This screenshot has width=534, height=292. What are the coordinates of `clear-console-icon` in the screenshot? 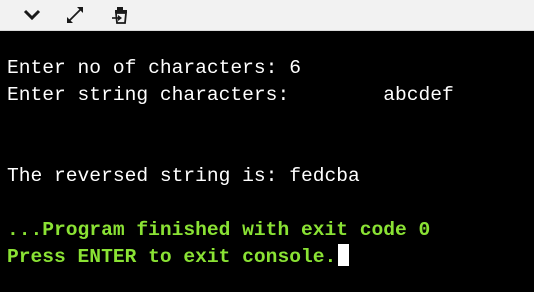 It's located at (119, 15).